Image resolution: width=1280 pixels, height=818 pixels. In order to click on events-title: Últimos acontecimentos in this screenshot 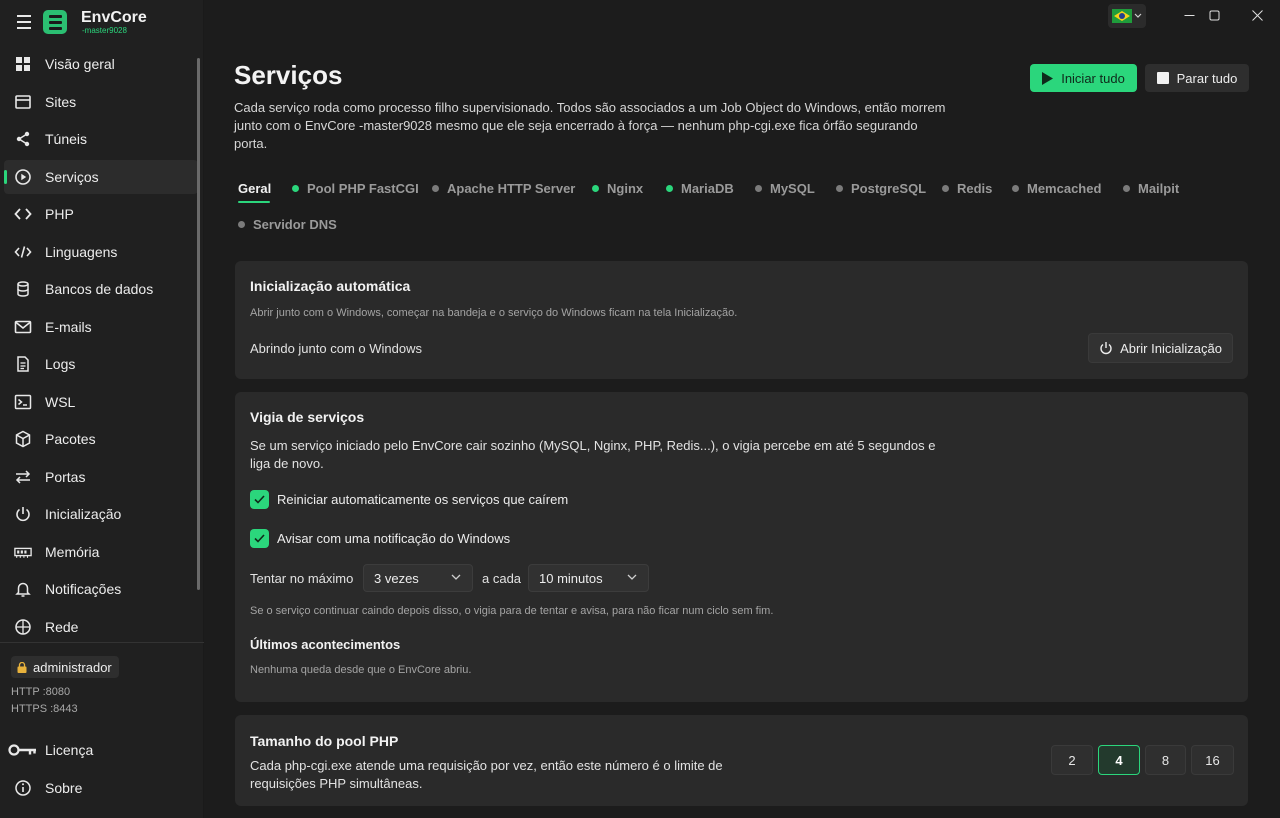, I will do `click(325, 644)`.